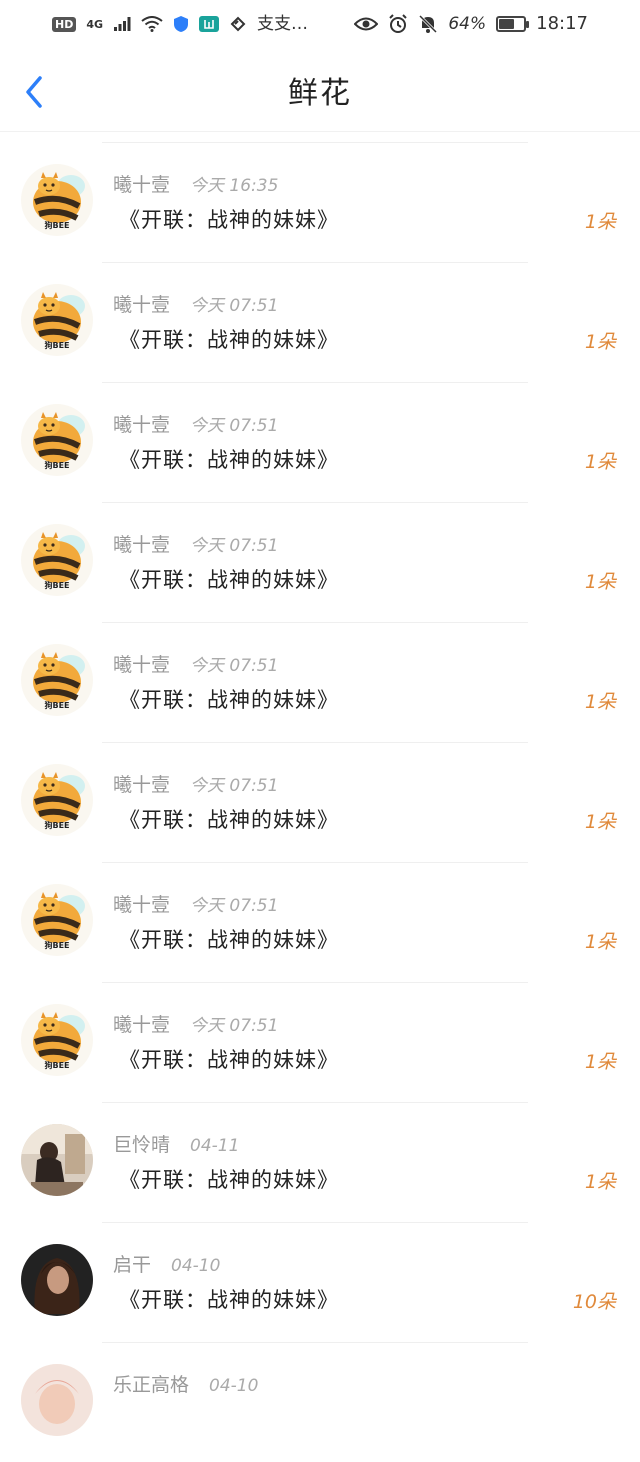 This screenshot has height=1462, width=640. I want to click on mi-icon, so click(209, 24).